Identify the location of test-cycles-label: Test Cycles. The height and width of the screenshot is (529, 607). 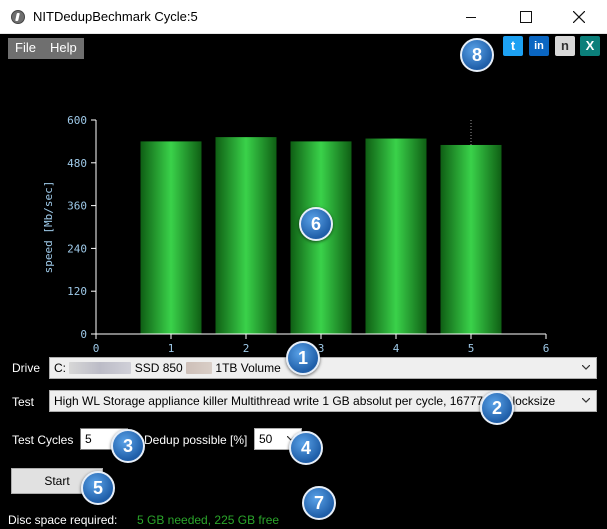
(43, 440).